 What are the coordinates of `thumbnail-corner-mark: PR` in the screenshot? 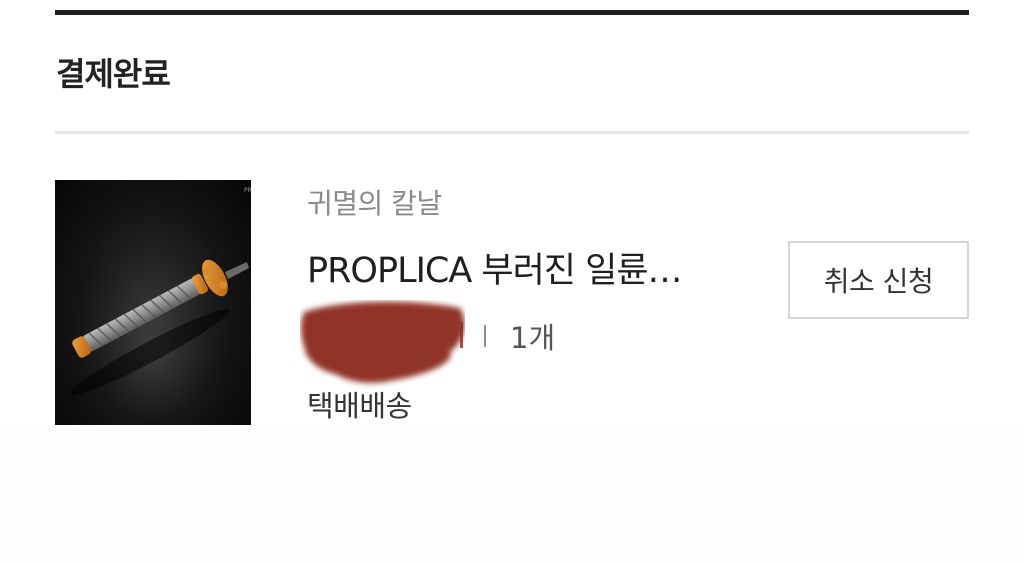 It's located at (247, 190).